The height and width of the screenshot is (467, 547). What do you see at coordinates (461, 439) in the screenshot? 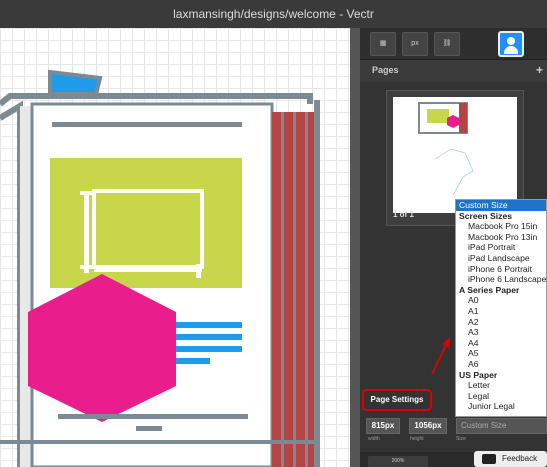
I see `size-label: Size` at bounding box center [461, 439].